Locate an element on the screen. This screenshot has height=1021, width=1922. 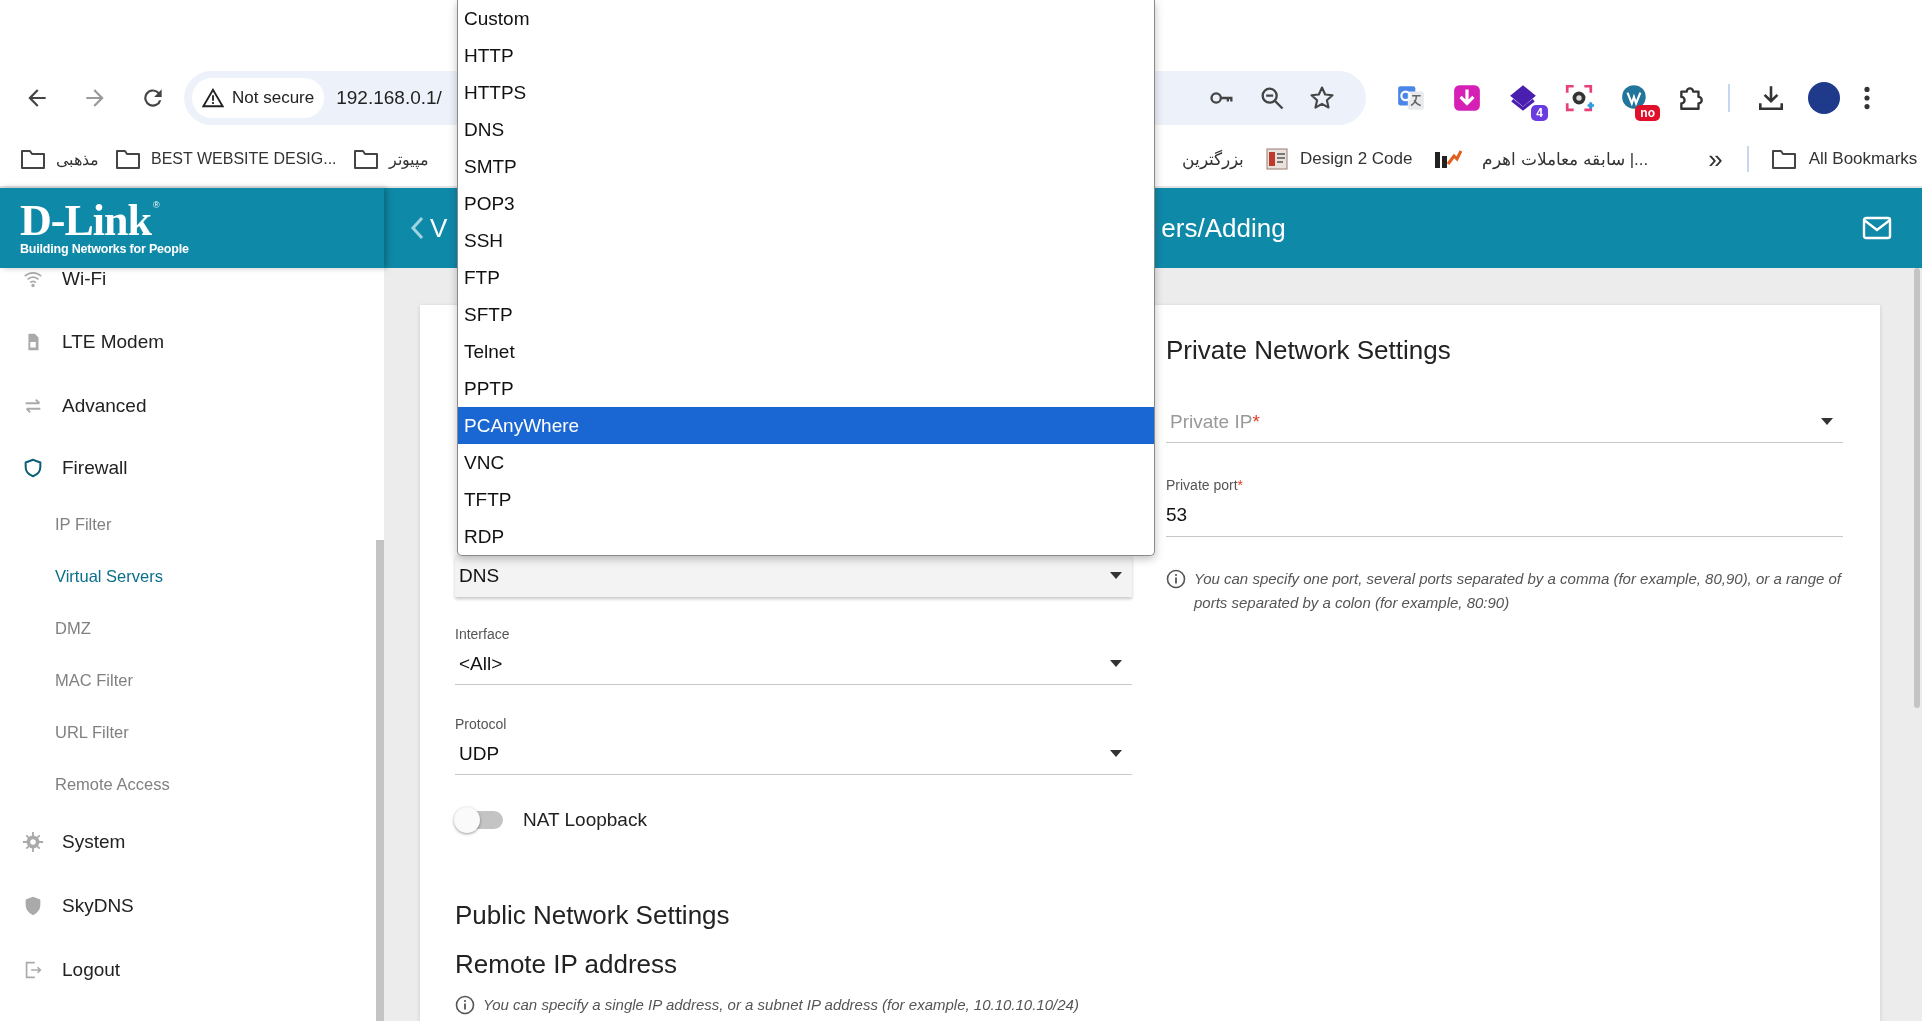
dropdown-option: VNC is located at coordinates (806, 462).